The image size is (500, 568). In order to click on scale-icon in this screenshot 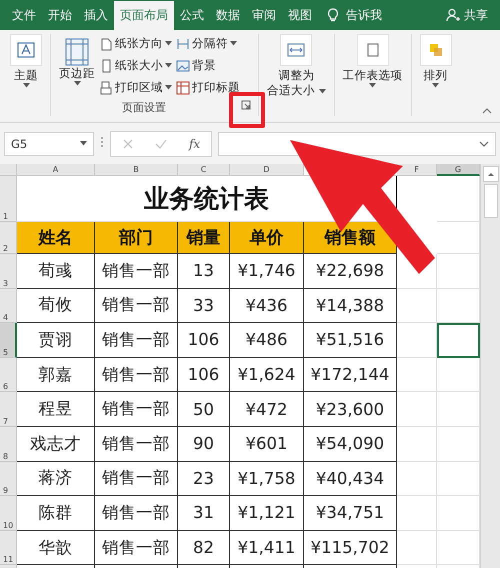, I will do `click(296, 50)`.